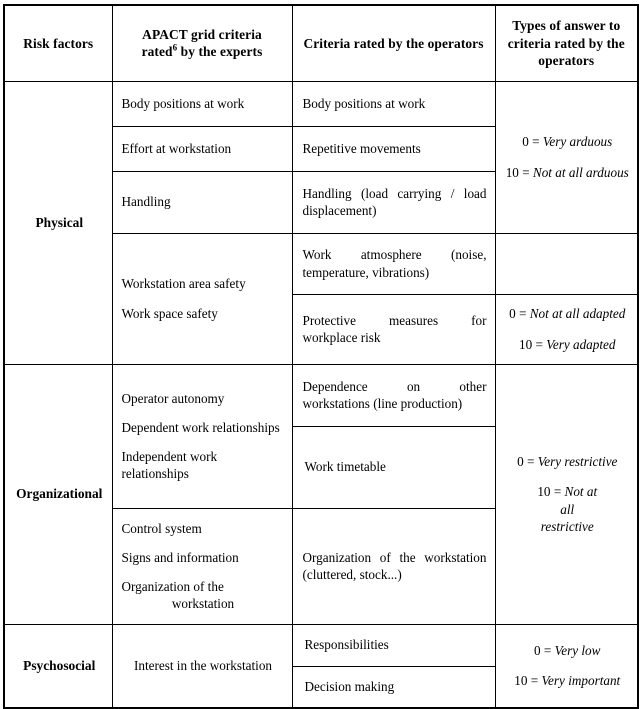 This screenshot has width=640, height=709. What do you see at coordinates (581, 344) in the screenshot?
I see `answer-text-10: Very adapted` at bounding box center [581, 344].